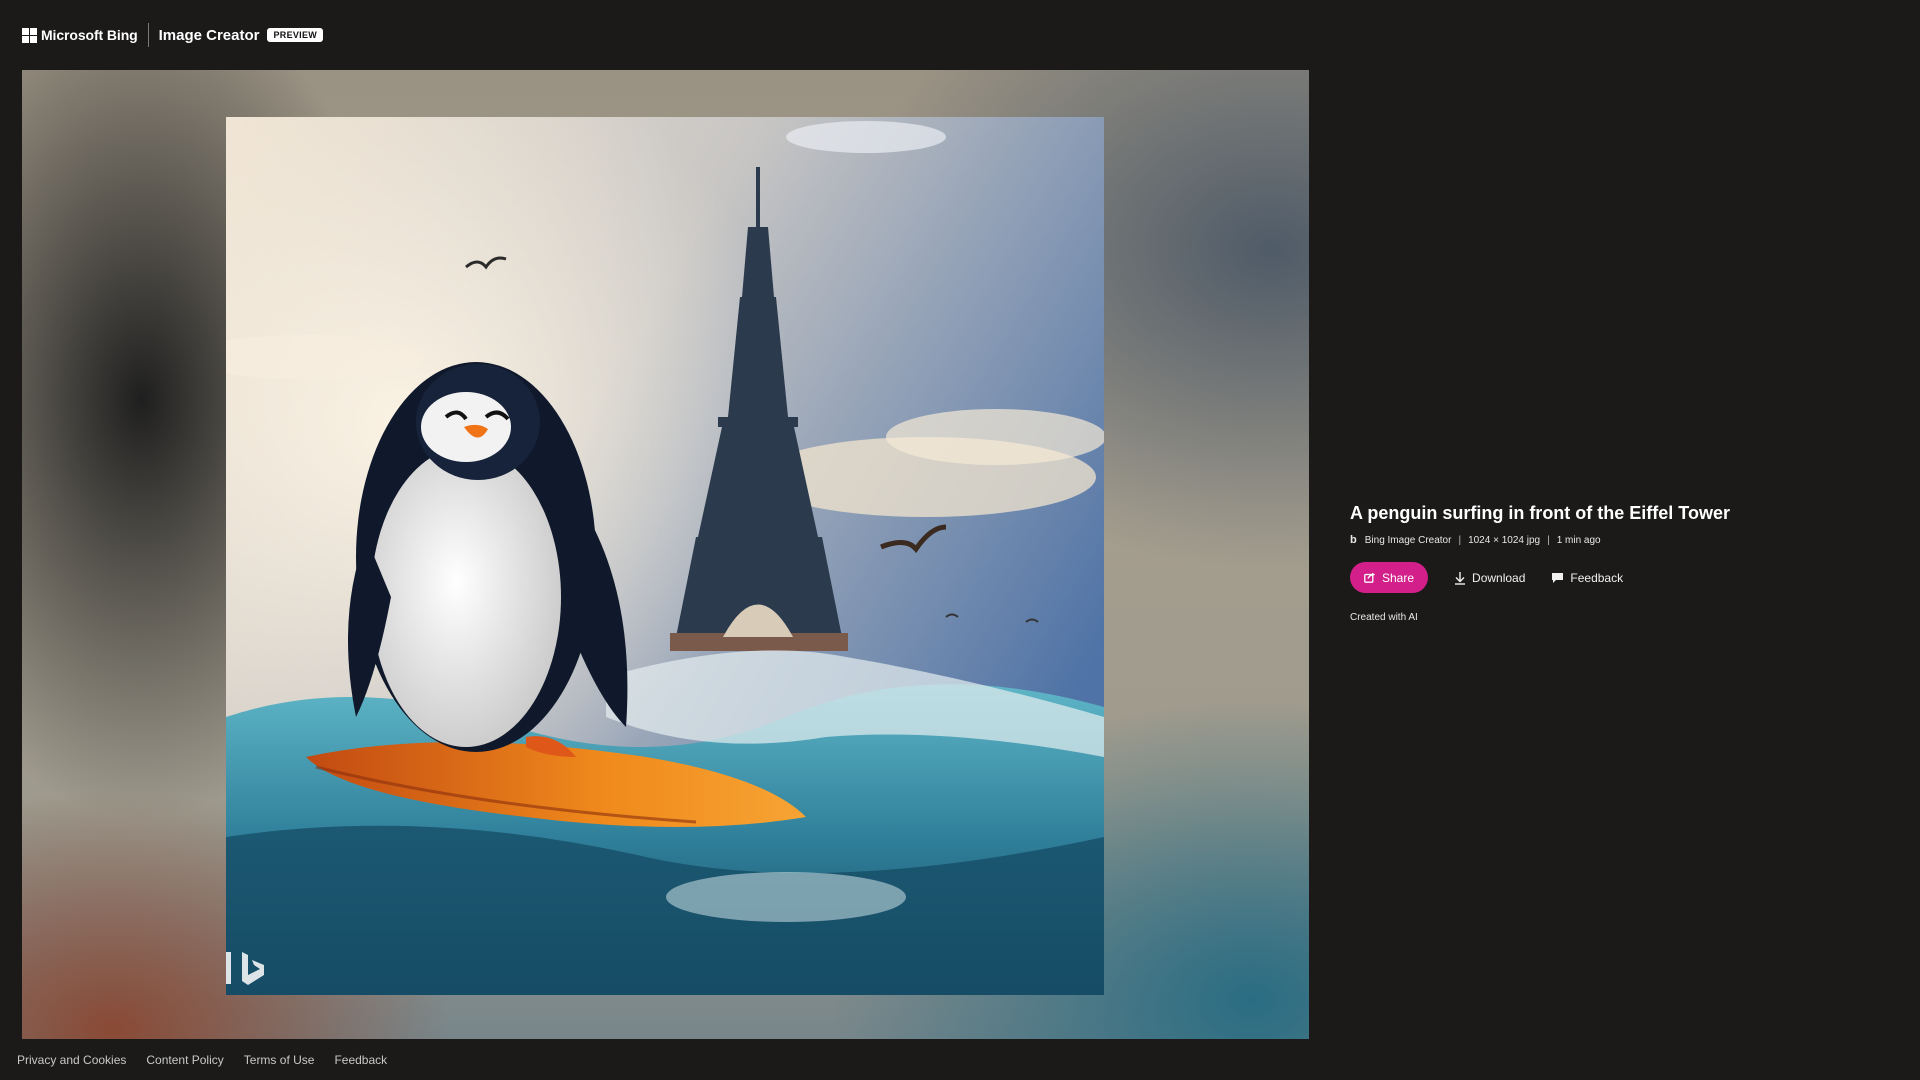 The height and width of the screenshot is (1080, 1920). Describe the element at coordinates (1353, 540) in the screenshot. I see `bing-logo-icon: b` at that location.